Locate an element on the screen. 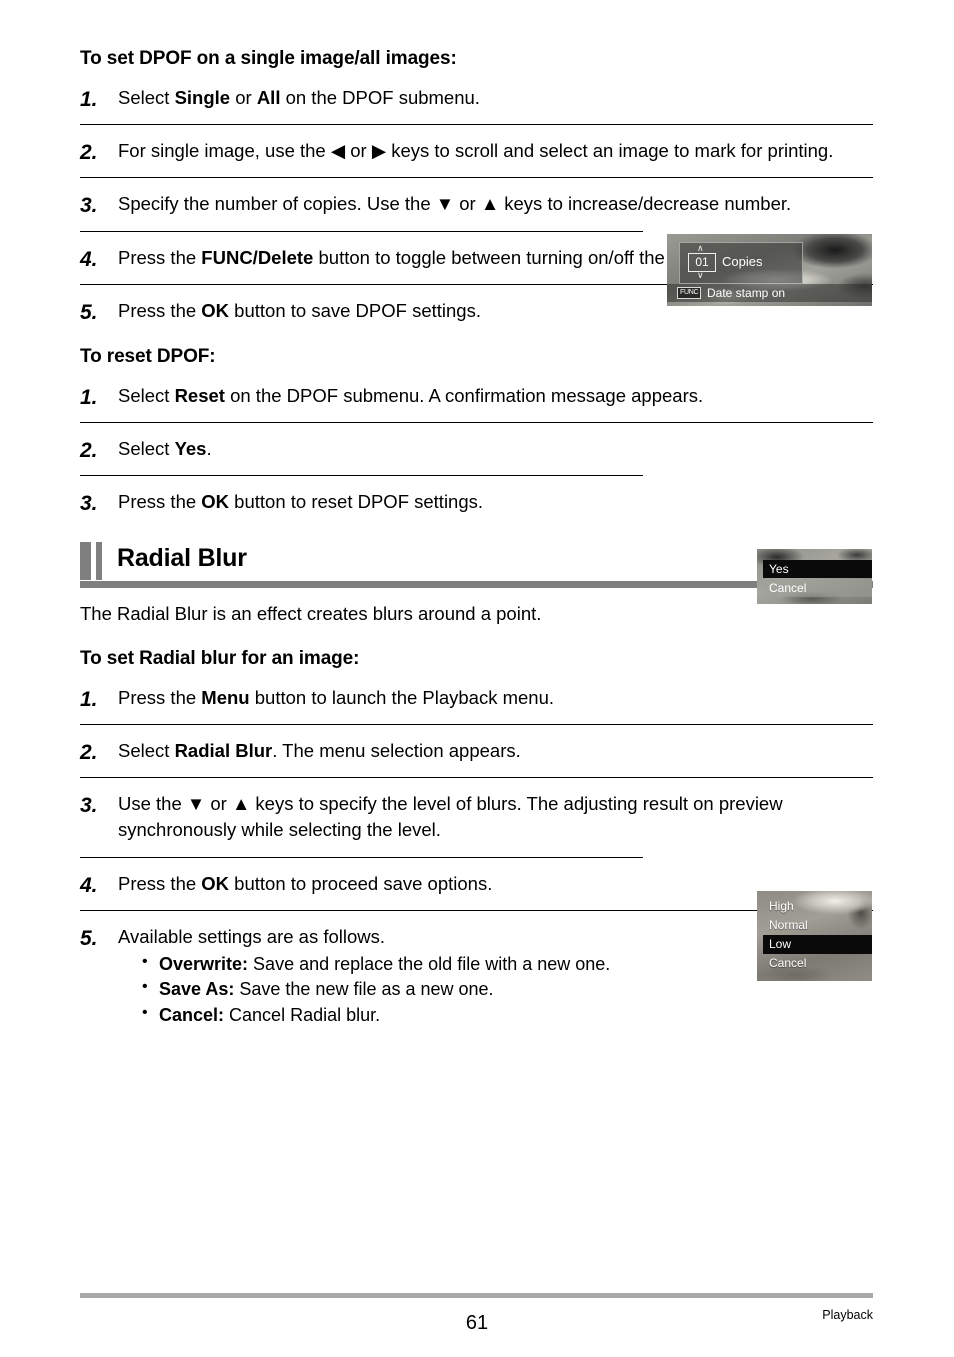 The width and height of the screenshot is (954, 1357). copies-panel: ∧ 01 ∨ Copies is located at coordinates (741, 263).